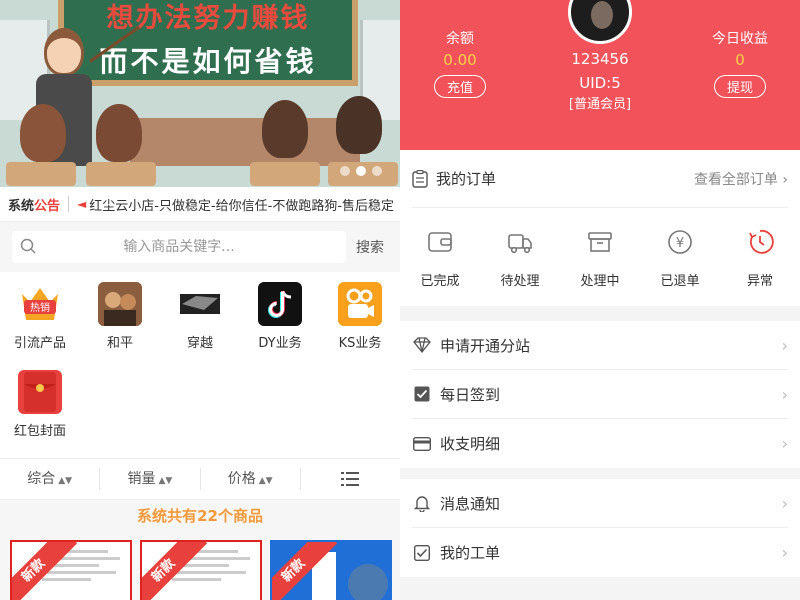 The image size is (800, 600). What do you see at coordinates (422, 503) in the screenshot?
I see `bell-icon` at bounding box center [422, 503].